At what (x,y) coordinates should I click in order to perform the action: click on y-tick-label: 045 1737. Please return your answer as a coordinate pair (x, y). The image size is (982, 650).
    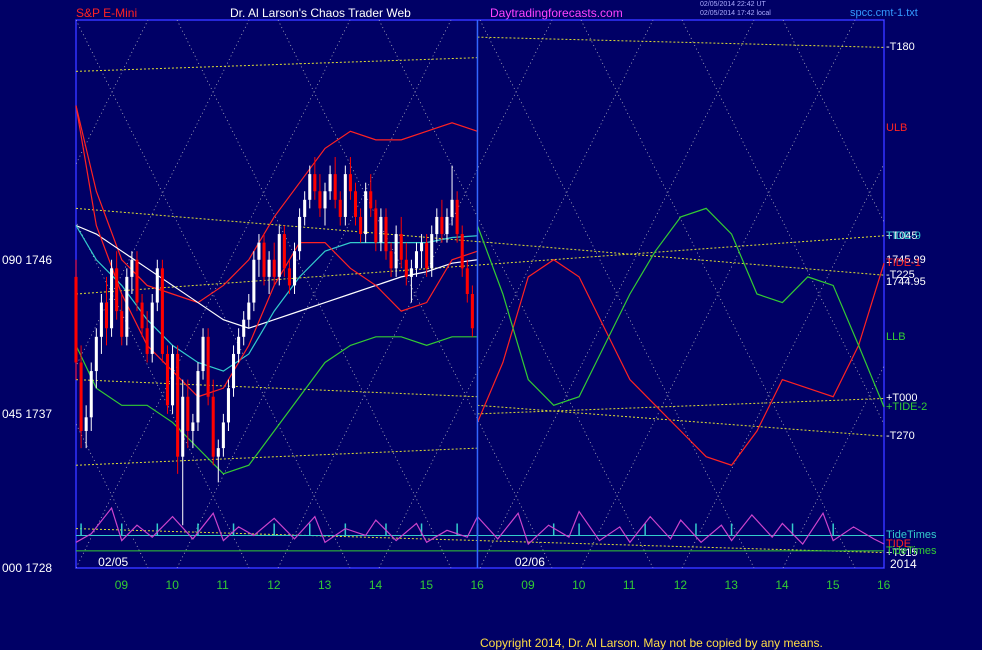
    Looking at the image, I should click on (27, 413).